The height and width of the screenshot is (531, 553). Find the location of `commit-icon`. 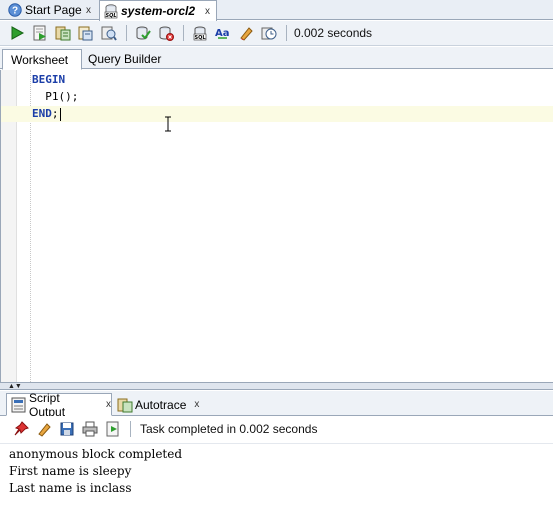

commit-icon is located at coordinates (143, 33).